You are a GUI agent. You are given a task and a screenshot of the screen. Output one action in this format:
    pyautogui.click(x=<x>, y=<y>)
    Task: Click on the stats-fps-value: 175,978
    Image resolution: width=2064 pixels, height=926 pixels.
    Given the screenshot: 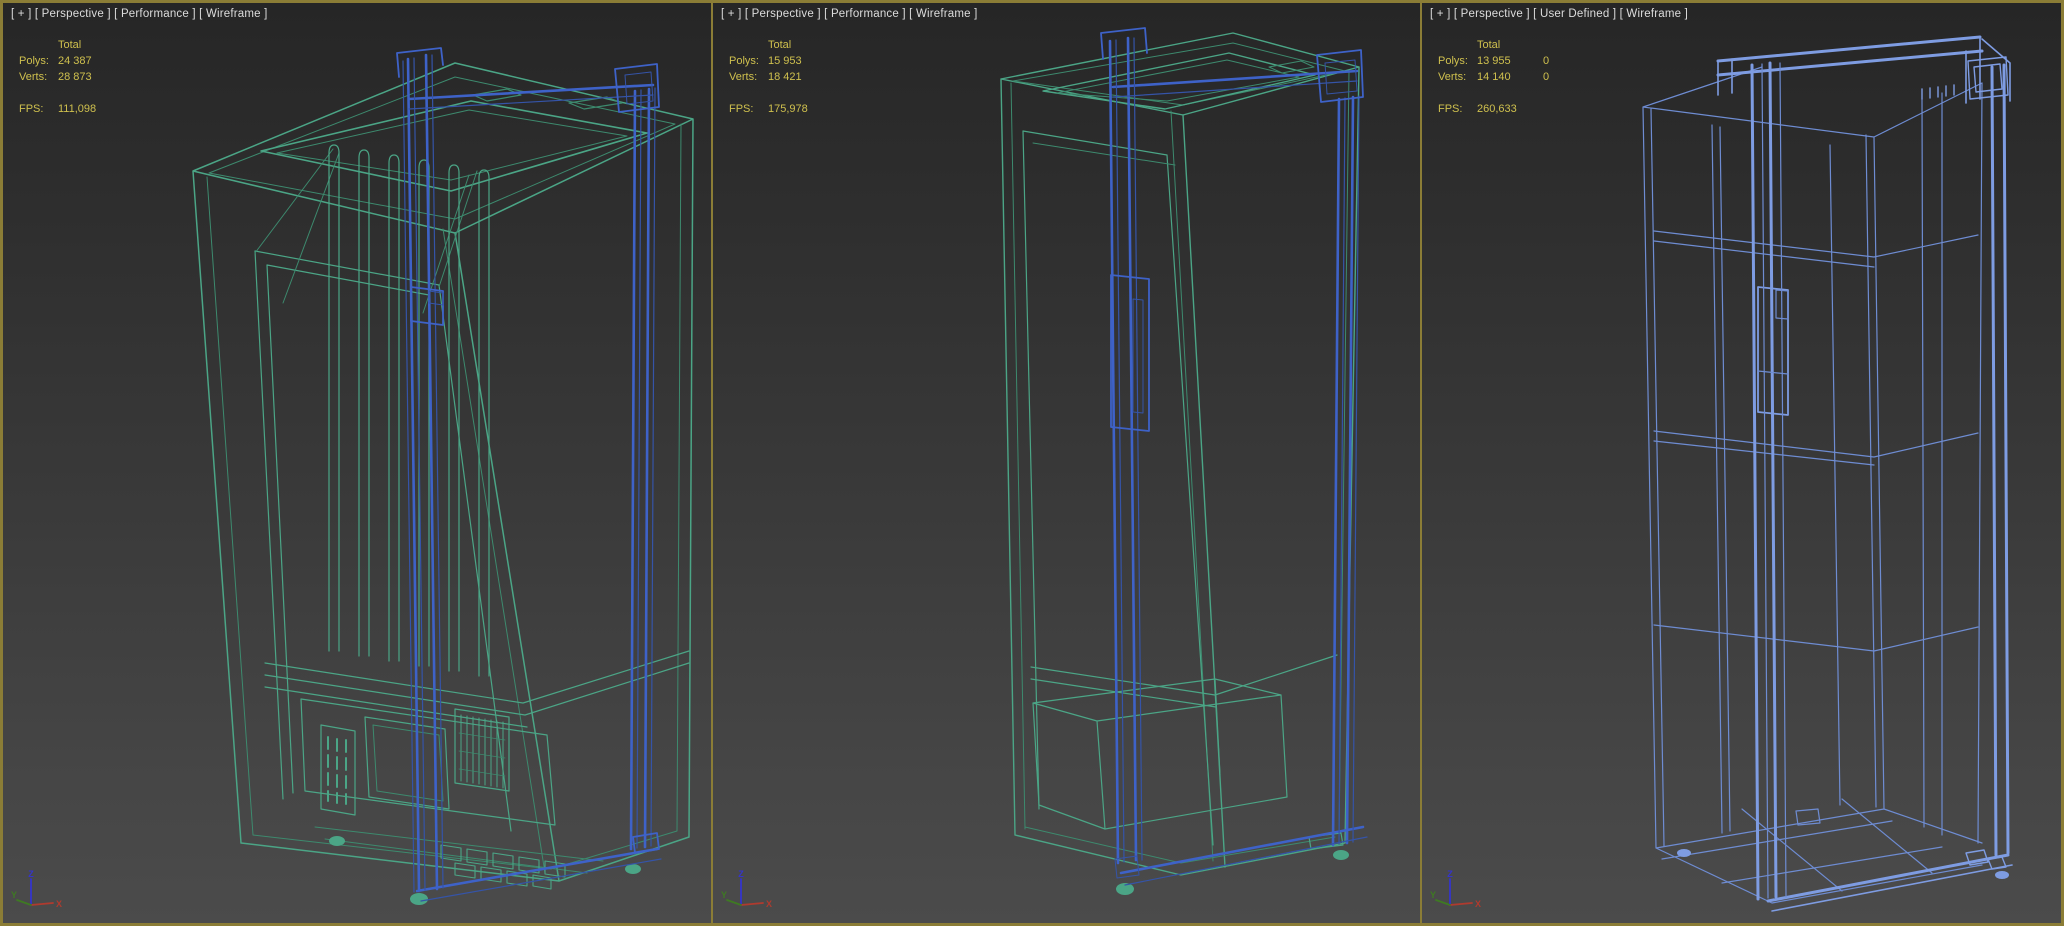 What is the action you would take?
    pyautogui.click(x=788, y=109)
    